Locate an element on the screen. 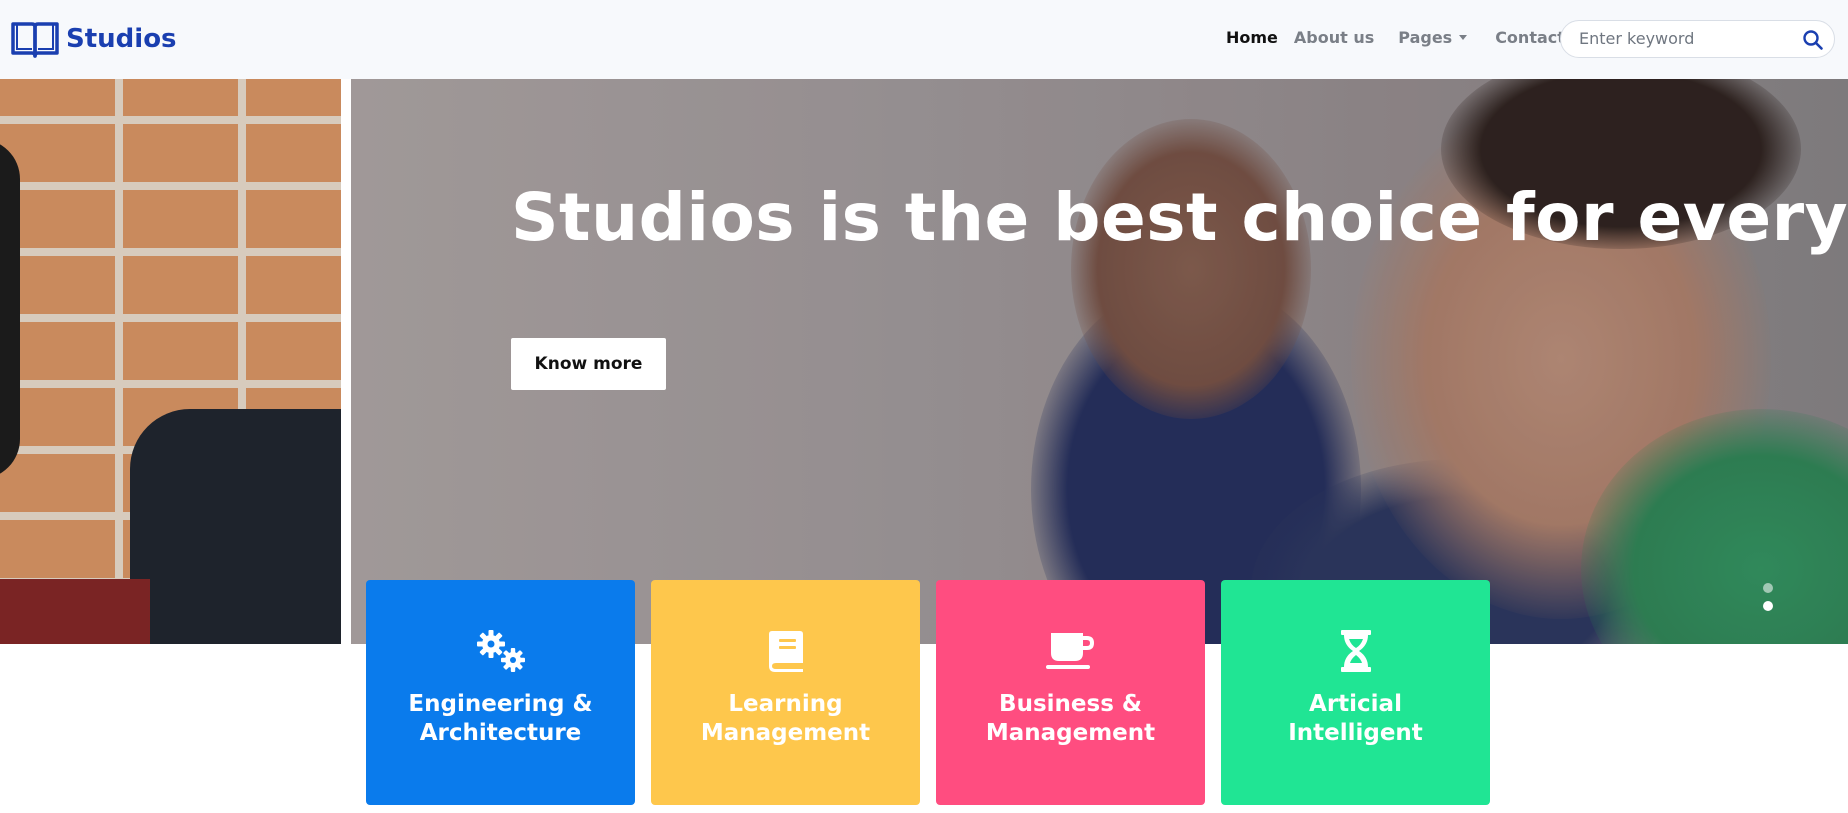  main-nav: Home About us Pages Contacts is located at coordinates (1400, 37).